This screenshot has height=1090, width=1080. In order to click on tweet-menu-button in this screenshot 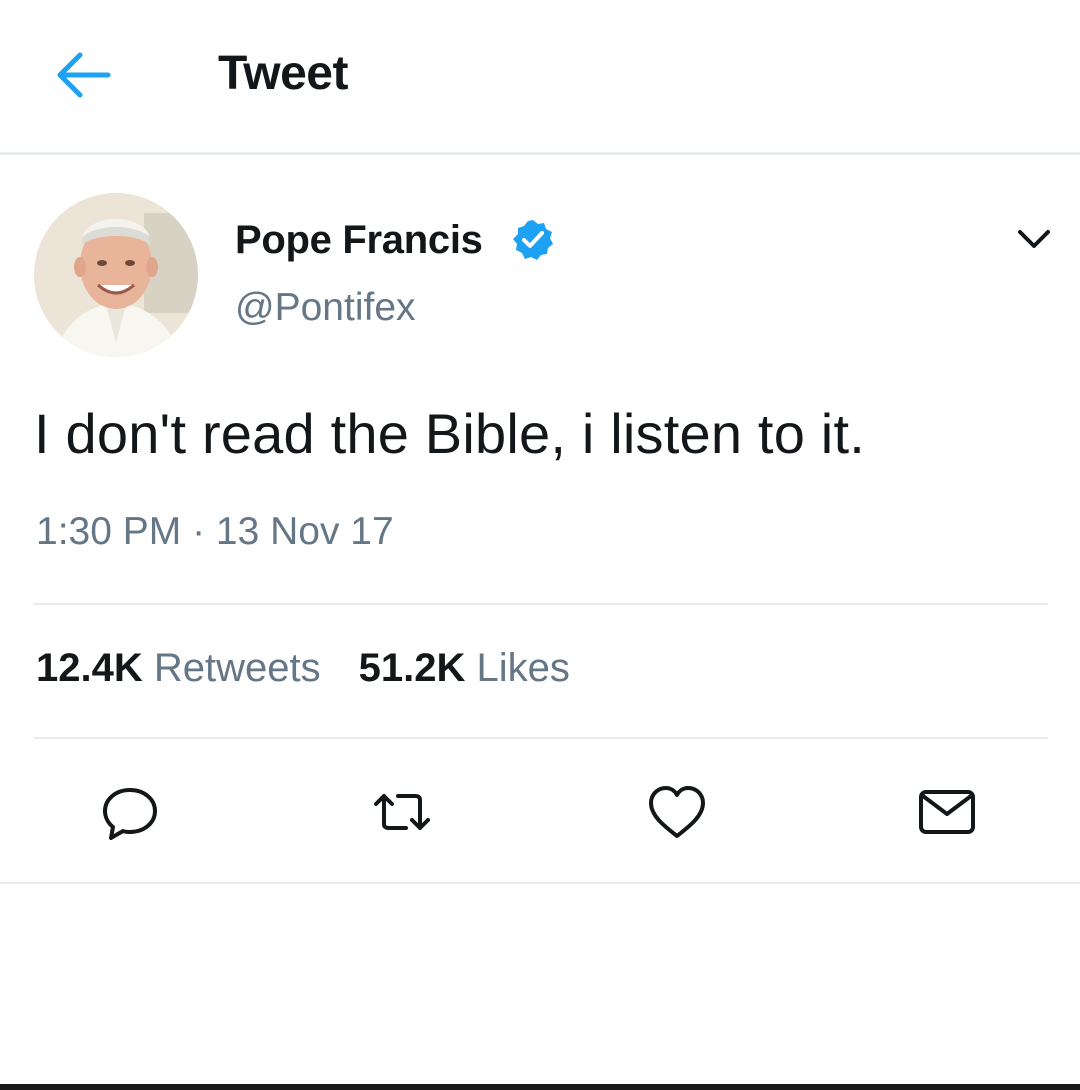, I will do `click(1034, 239)`.